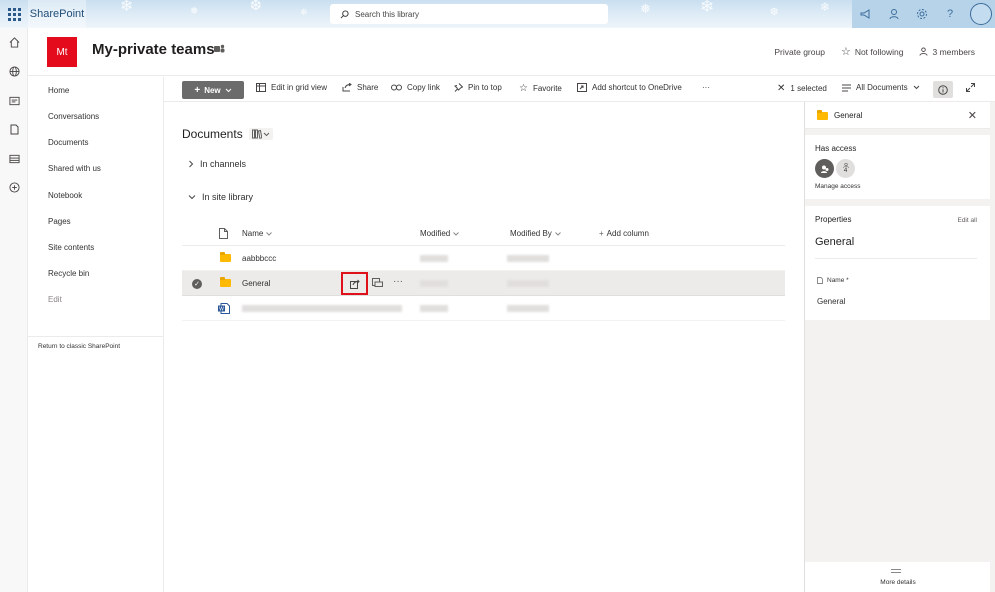 The width and height of the screenshot is (995, 592). What do you see at coordinates (396, 87) in the screenshot?
I see `link-icon` at bounding box center [396, 87].